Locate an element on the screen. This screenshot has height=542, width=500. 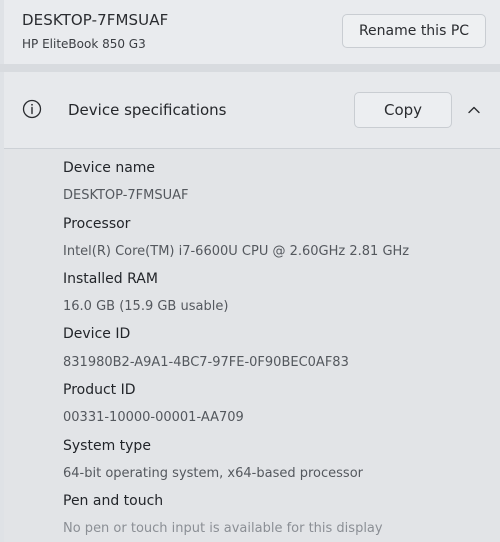
spec-value-device-name: DESKTOP-7FMSUAF is located at coordinates (126, 195).